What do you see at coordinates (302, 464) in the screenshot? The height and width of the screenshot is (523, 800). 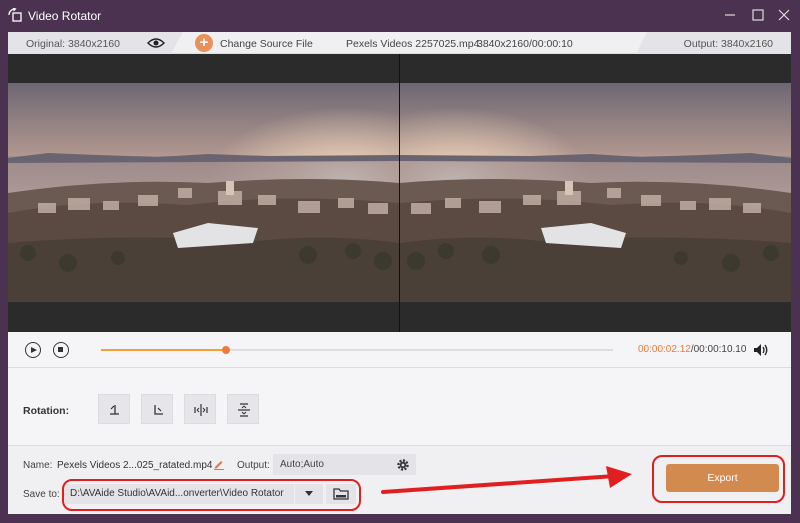 I see `output-format-value: Auto;Auto` at bounding box center [302, 464].